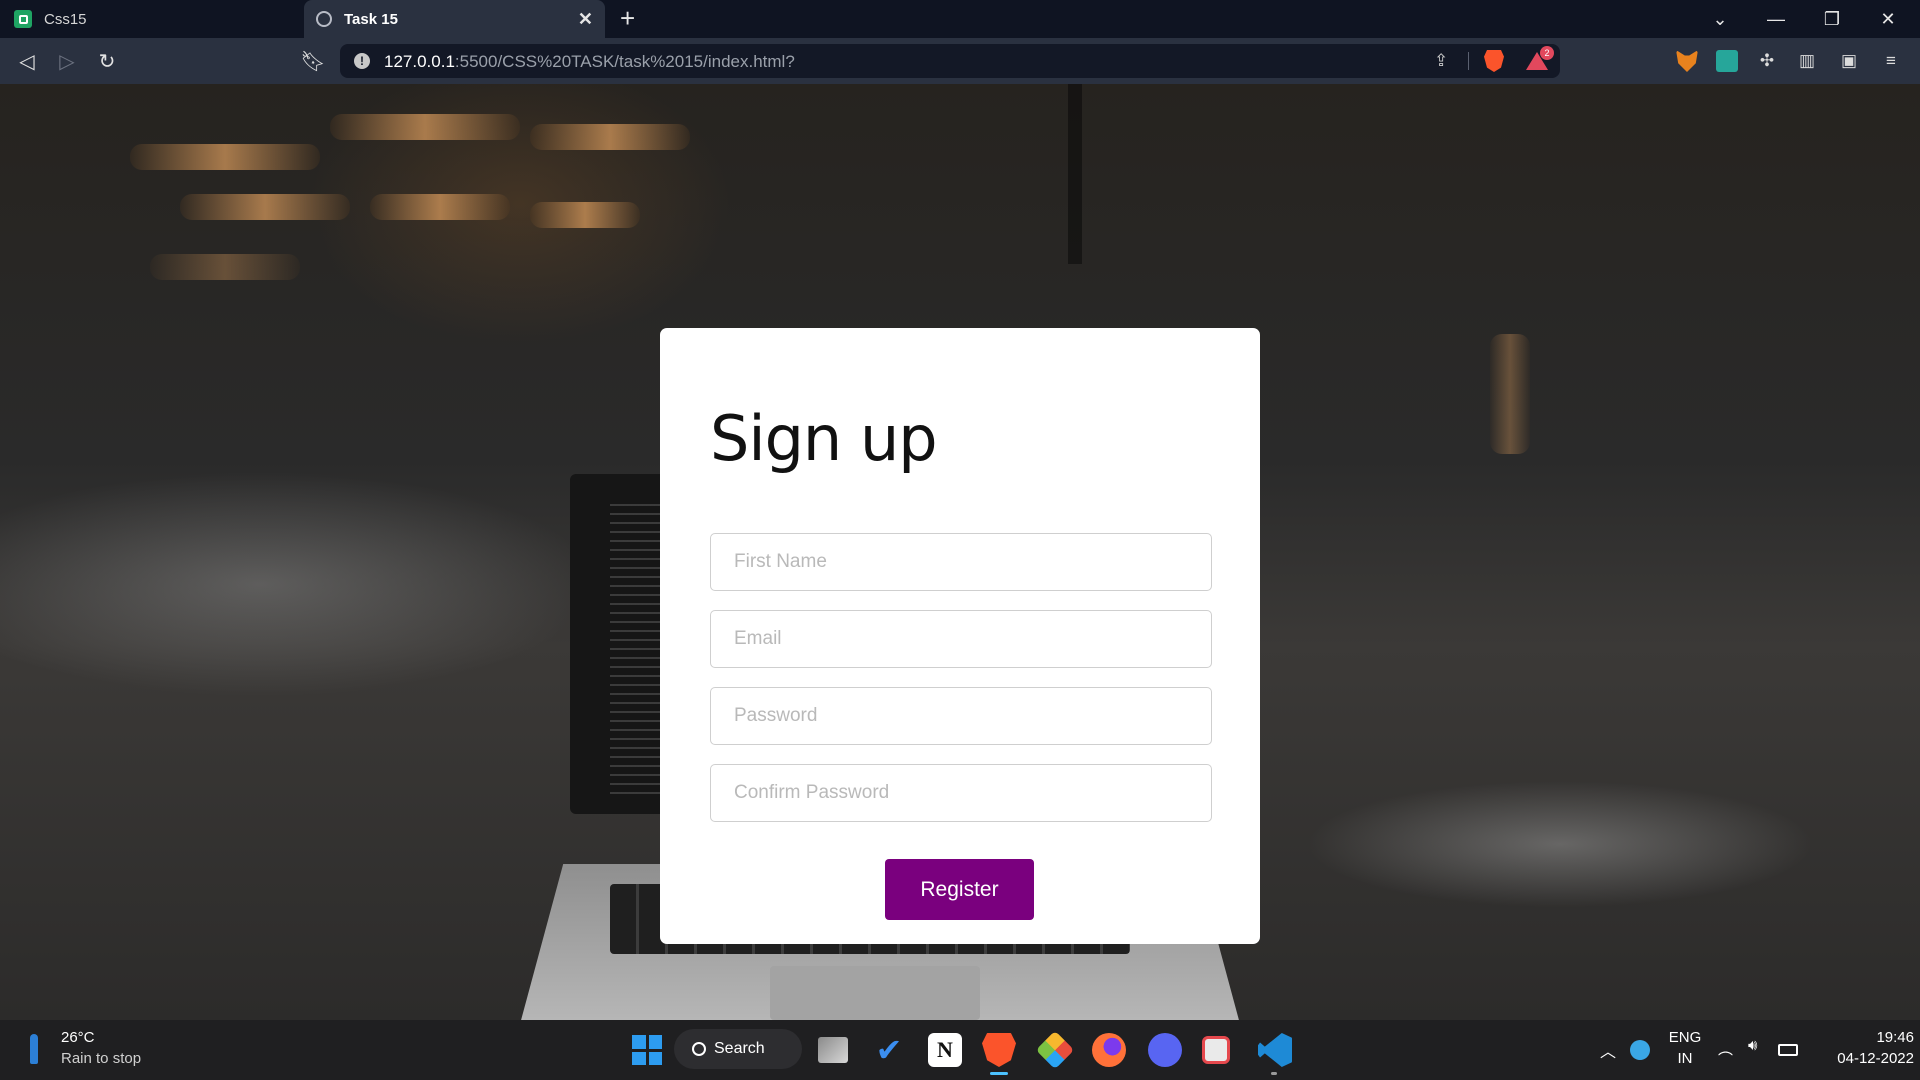 The image size is (1920, 1080). Describe the element at coordinates (371, 19) in the screenshot. I see `tab-title: Task 15` at that location.